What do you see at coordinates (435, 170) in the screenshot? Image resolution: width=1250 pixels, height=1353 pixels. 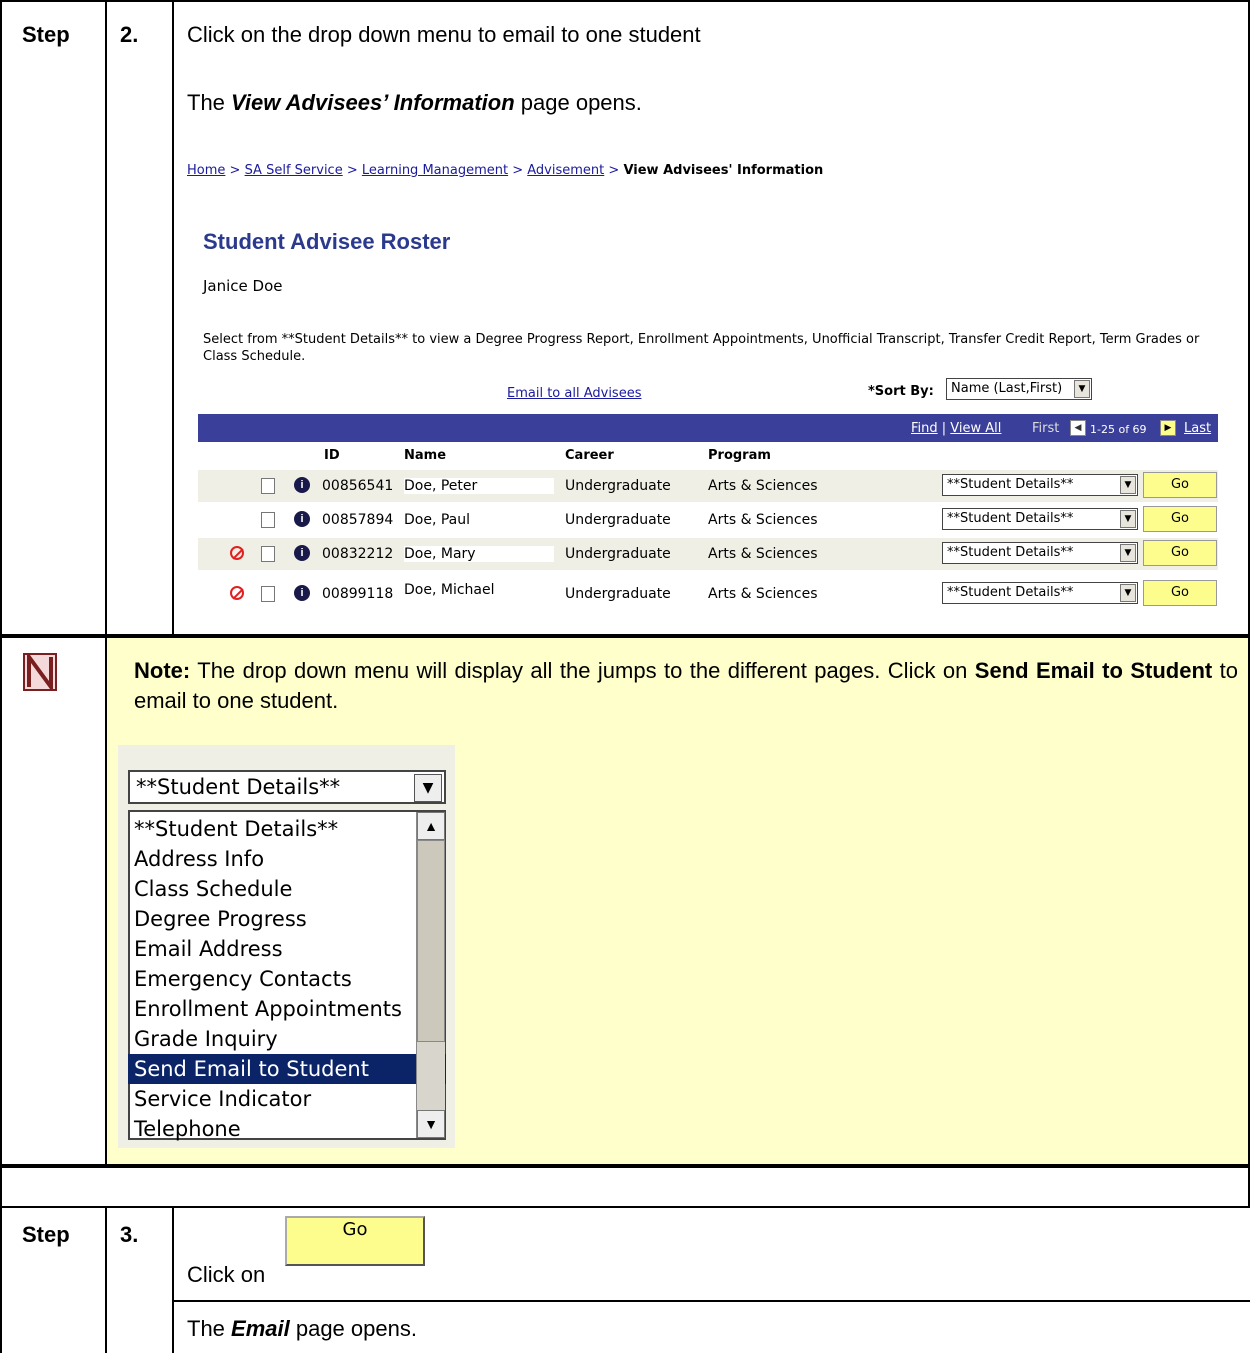 I see `breadcrumb-learning-management: Learning Management` at bounding box center [435, 170].